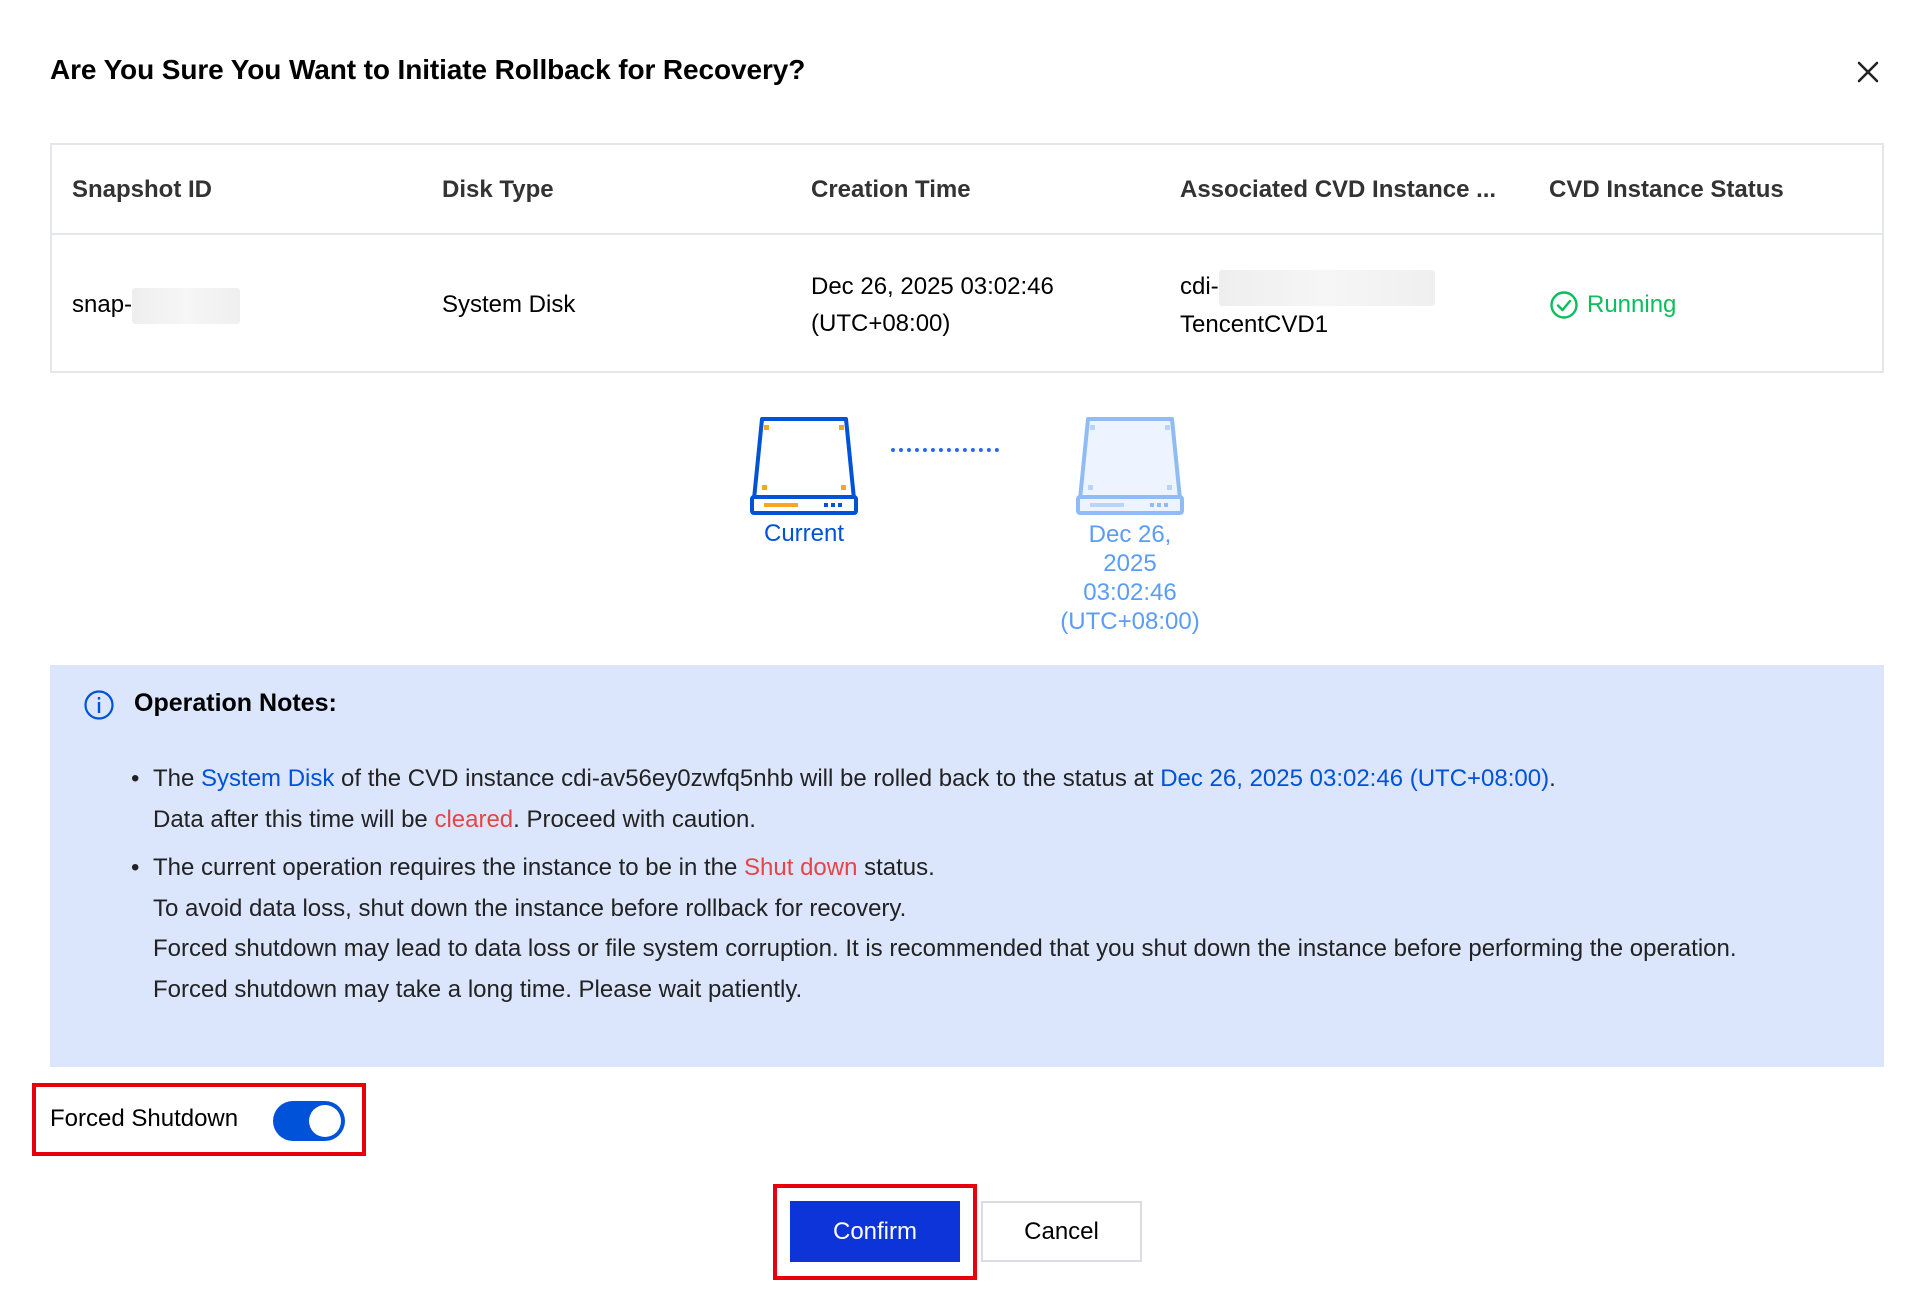 The width and height of the screenshot is (1916, 1300). I want to click on info-icon, so click(99, 705).